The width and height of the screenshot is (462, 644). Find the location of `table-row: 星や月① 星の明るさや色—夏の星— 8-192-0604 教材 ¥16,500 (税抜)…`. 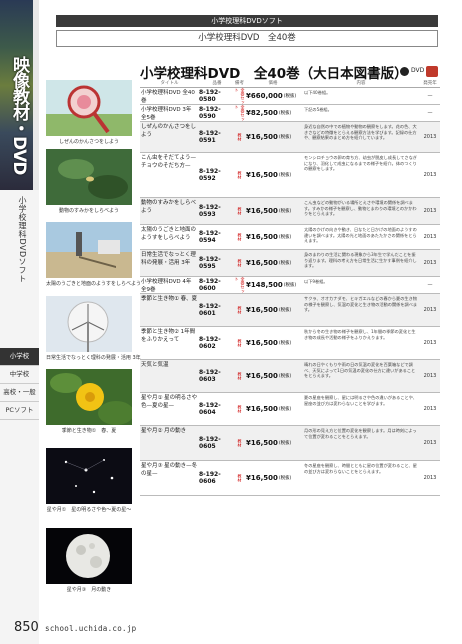

table-row: 星や月① 星の明るさや色—夏の星— 8-192-0604 教材 ¥16,500 (税抜)… is located at coordinates (290, 409).